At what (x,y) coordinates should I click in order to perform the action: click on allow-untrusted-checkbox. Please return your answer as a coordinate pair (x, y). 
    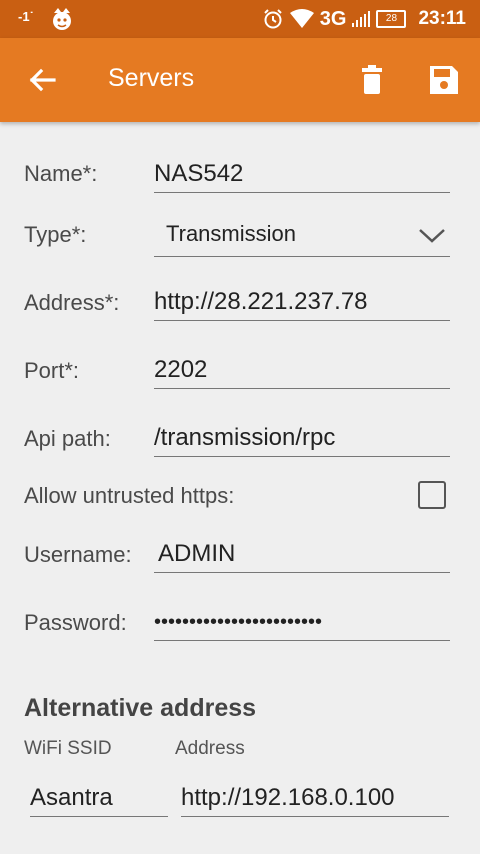
    Looking at the image, I should click on (432, 495).